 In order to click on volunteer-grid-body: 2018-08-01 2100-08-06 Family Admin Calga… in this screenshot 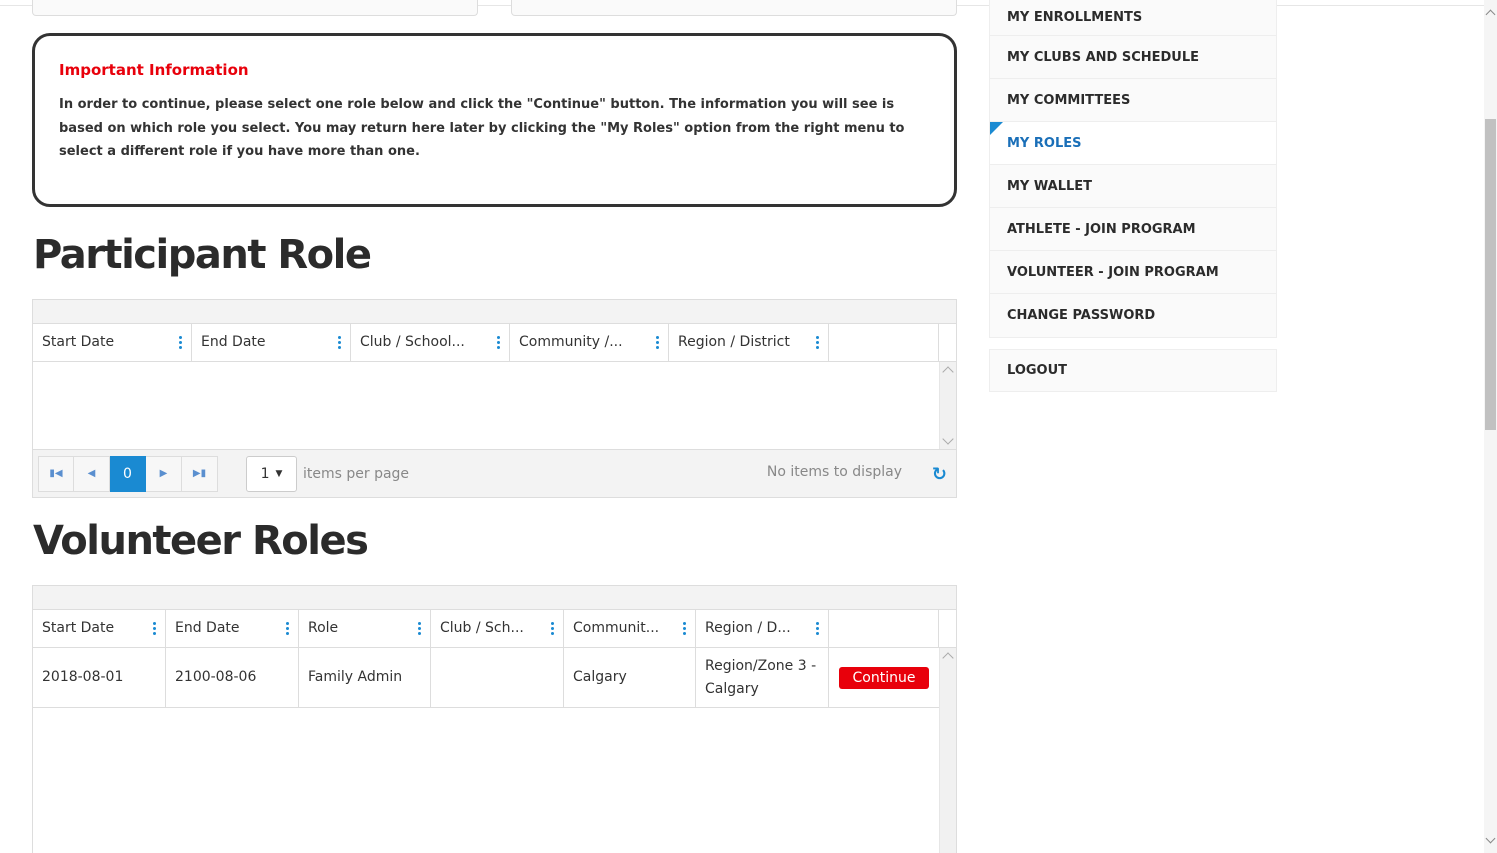, I will do `click(494, 750)`.